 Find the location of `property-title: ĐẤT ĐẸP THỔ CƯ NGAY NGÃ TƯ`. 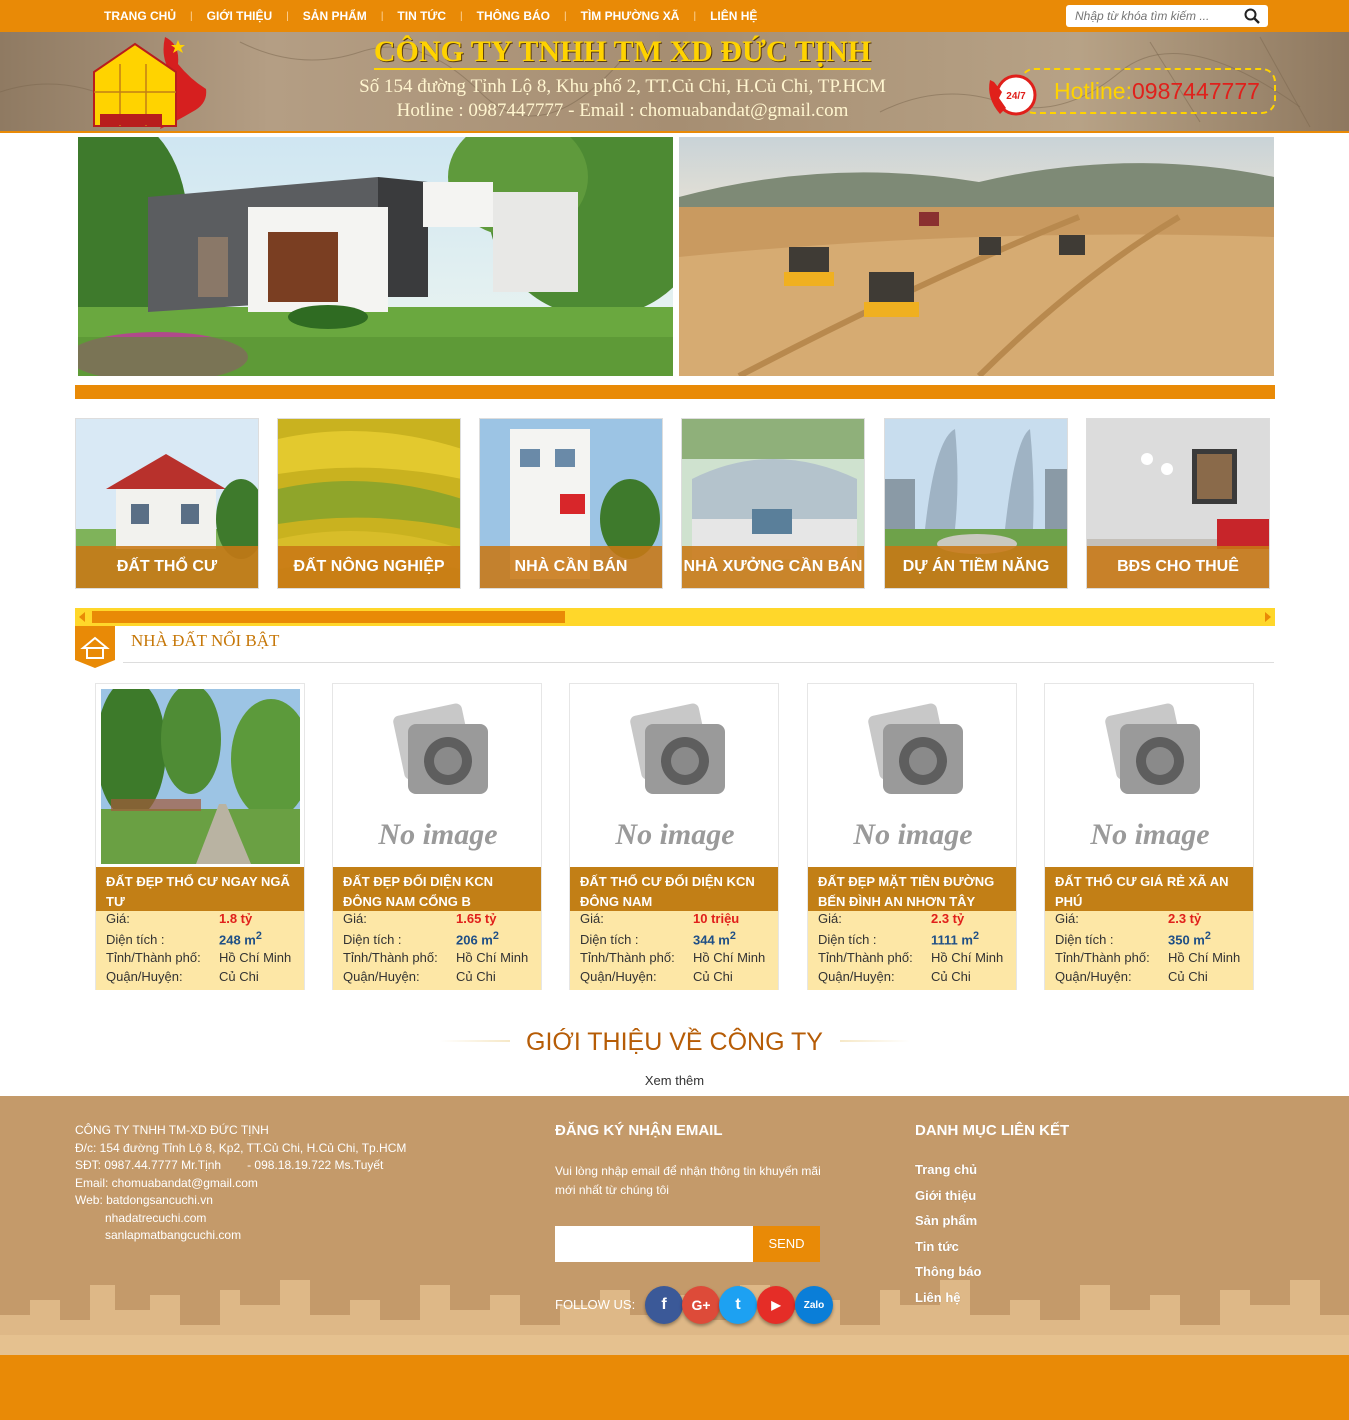

property-title: ĐẤT ĐẸP THỔ CƯ NGAY NGÃ TƯ is located at coordinates (200, 889).